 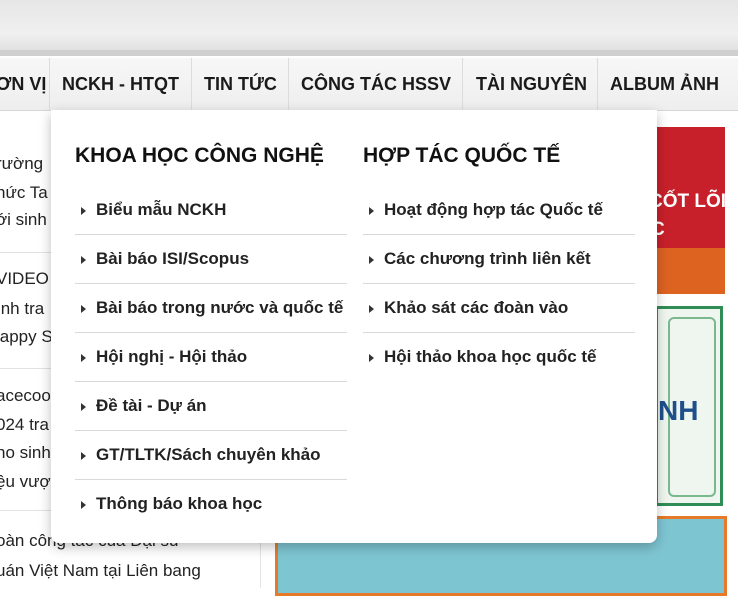 What do you see at coordinates (220, 307) in the screenshot?
I see `menu-item-label: Bài báo trong nước và quốc tế` at bounding box center [220, 307].